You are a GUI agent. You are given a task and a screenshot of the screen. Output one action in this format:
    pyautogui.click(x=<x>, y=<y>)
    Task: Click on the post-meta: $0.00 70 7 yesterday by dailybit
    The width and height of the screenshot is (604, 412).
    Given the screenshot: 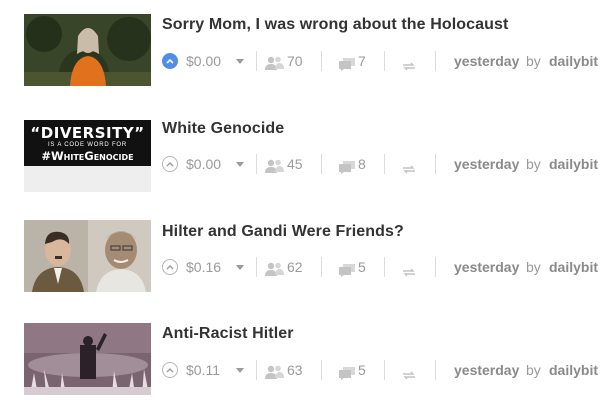 What is the action you would take?
    pyautogui.click(x=383, y=61)
    